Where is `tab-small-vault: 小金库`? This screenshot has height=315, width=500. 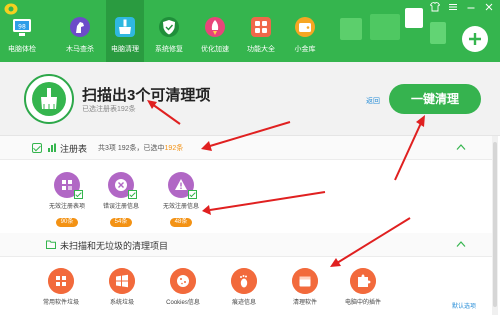 tab-small-vault: 小金库 is located at coordinates (305, 31).